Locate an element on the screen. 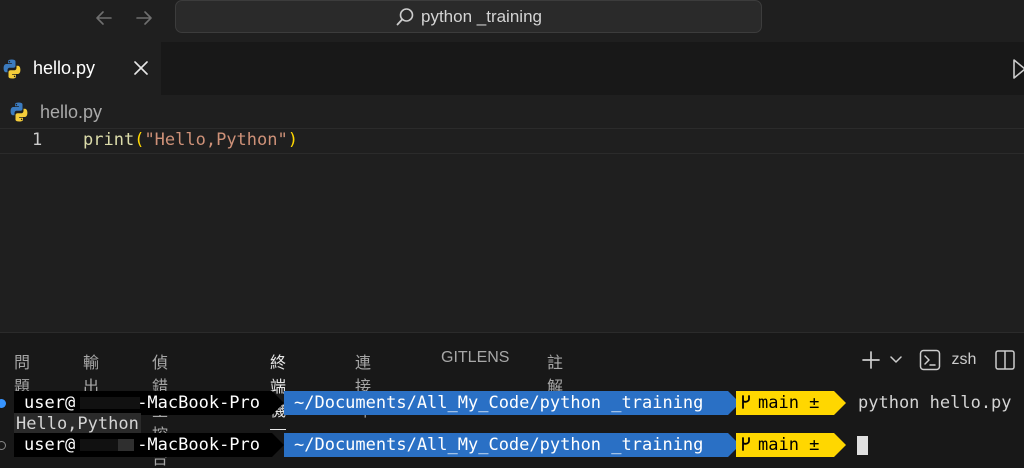 The width and height of the screenshot is (1024, 468). arrow-right-icon is located at coordinates (144, 18).